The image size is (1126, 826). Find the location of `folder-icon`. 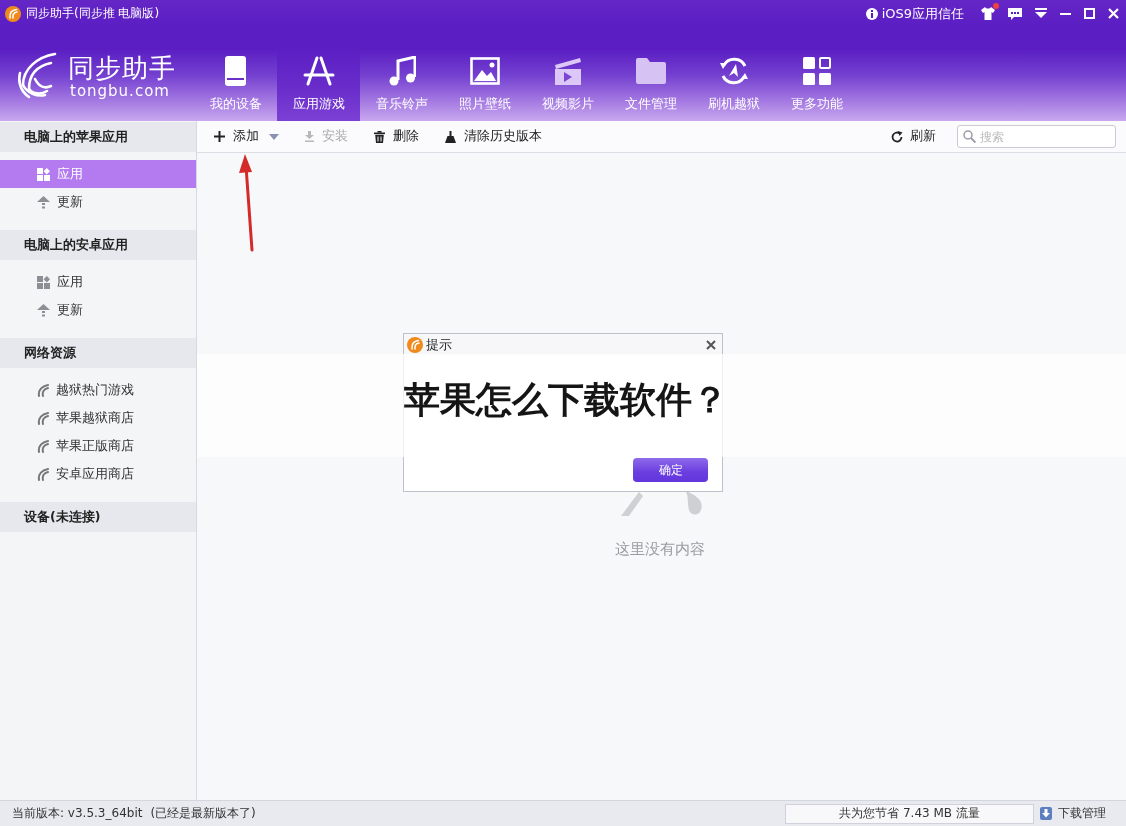

folder-icon is located at coordinates (650, 71).